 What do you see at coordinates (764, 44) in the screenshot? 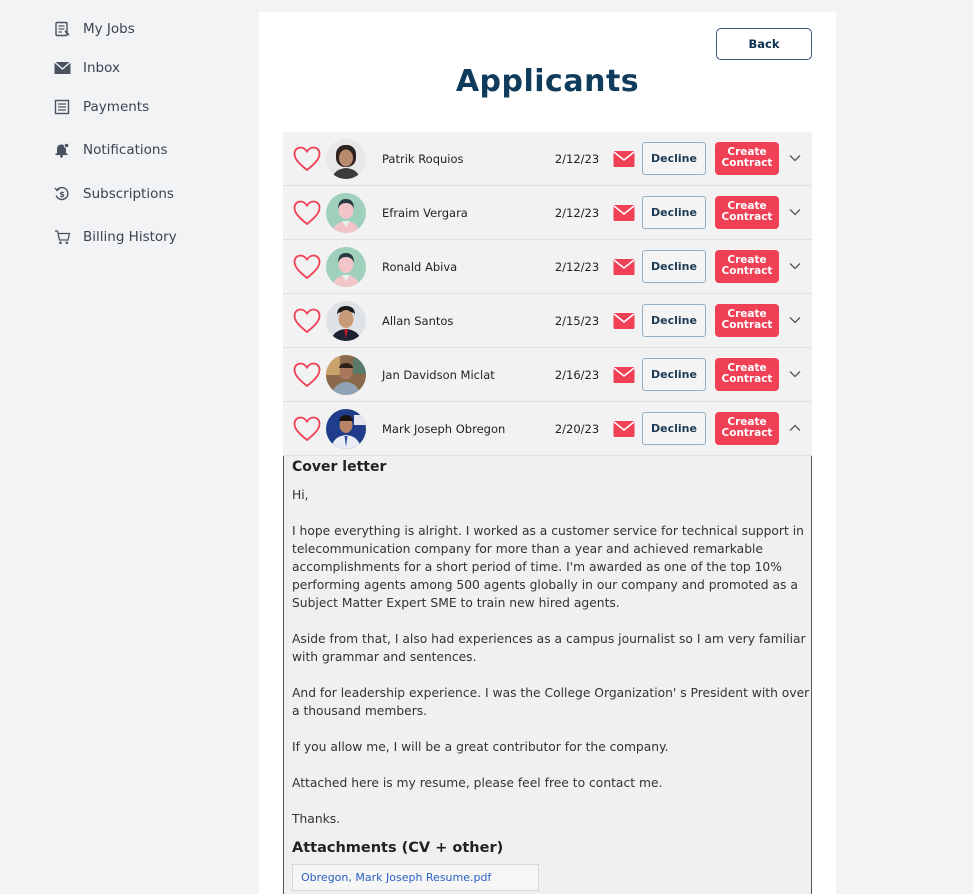
I see `back-button: Back` at bounding box center [764, 44].